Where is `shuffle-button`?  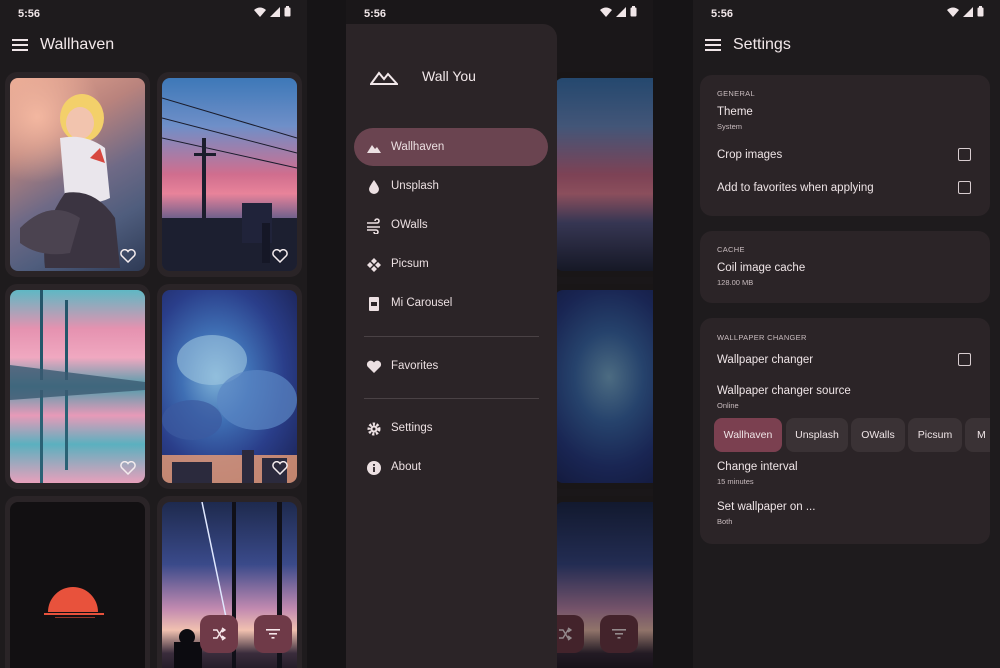
shuffle-button is located at coordinates (219, 634).